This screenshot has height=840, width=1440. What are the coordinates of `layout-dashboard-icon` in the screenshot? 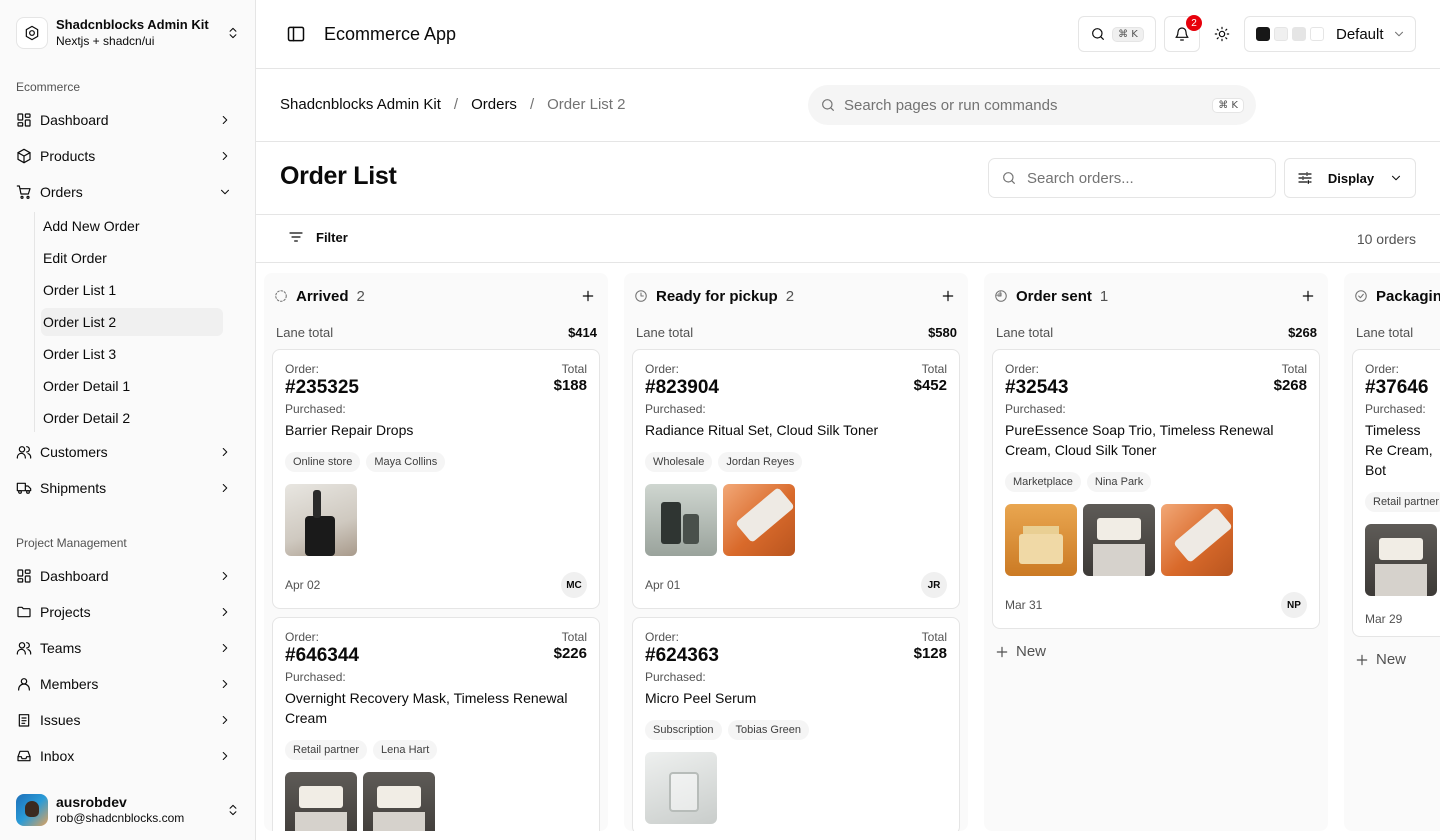 It's located at (24, 120).